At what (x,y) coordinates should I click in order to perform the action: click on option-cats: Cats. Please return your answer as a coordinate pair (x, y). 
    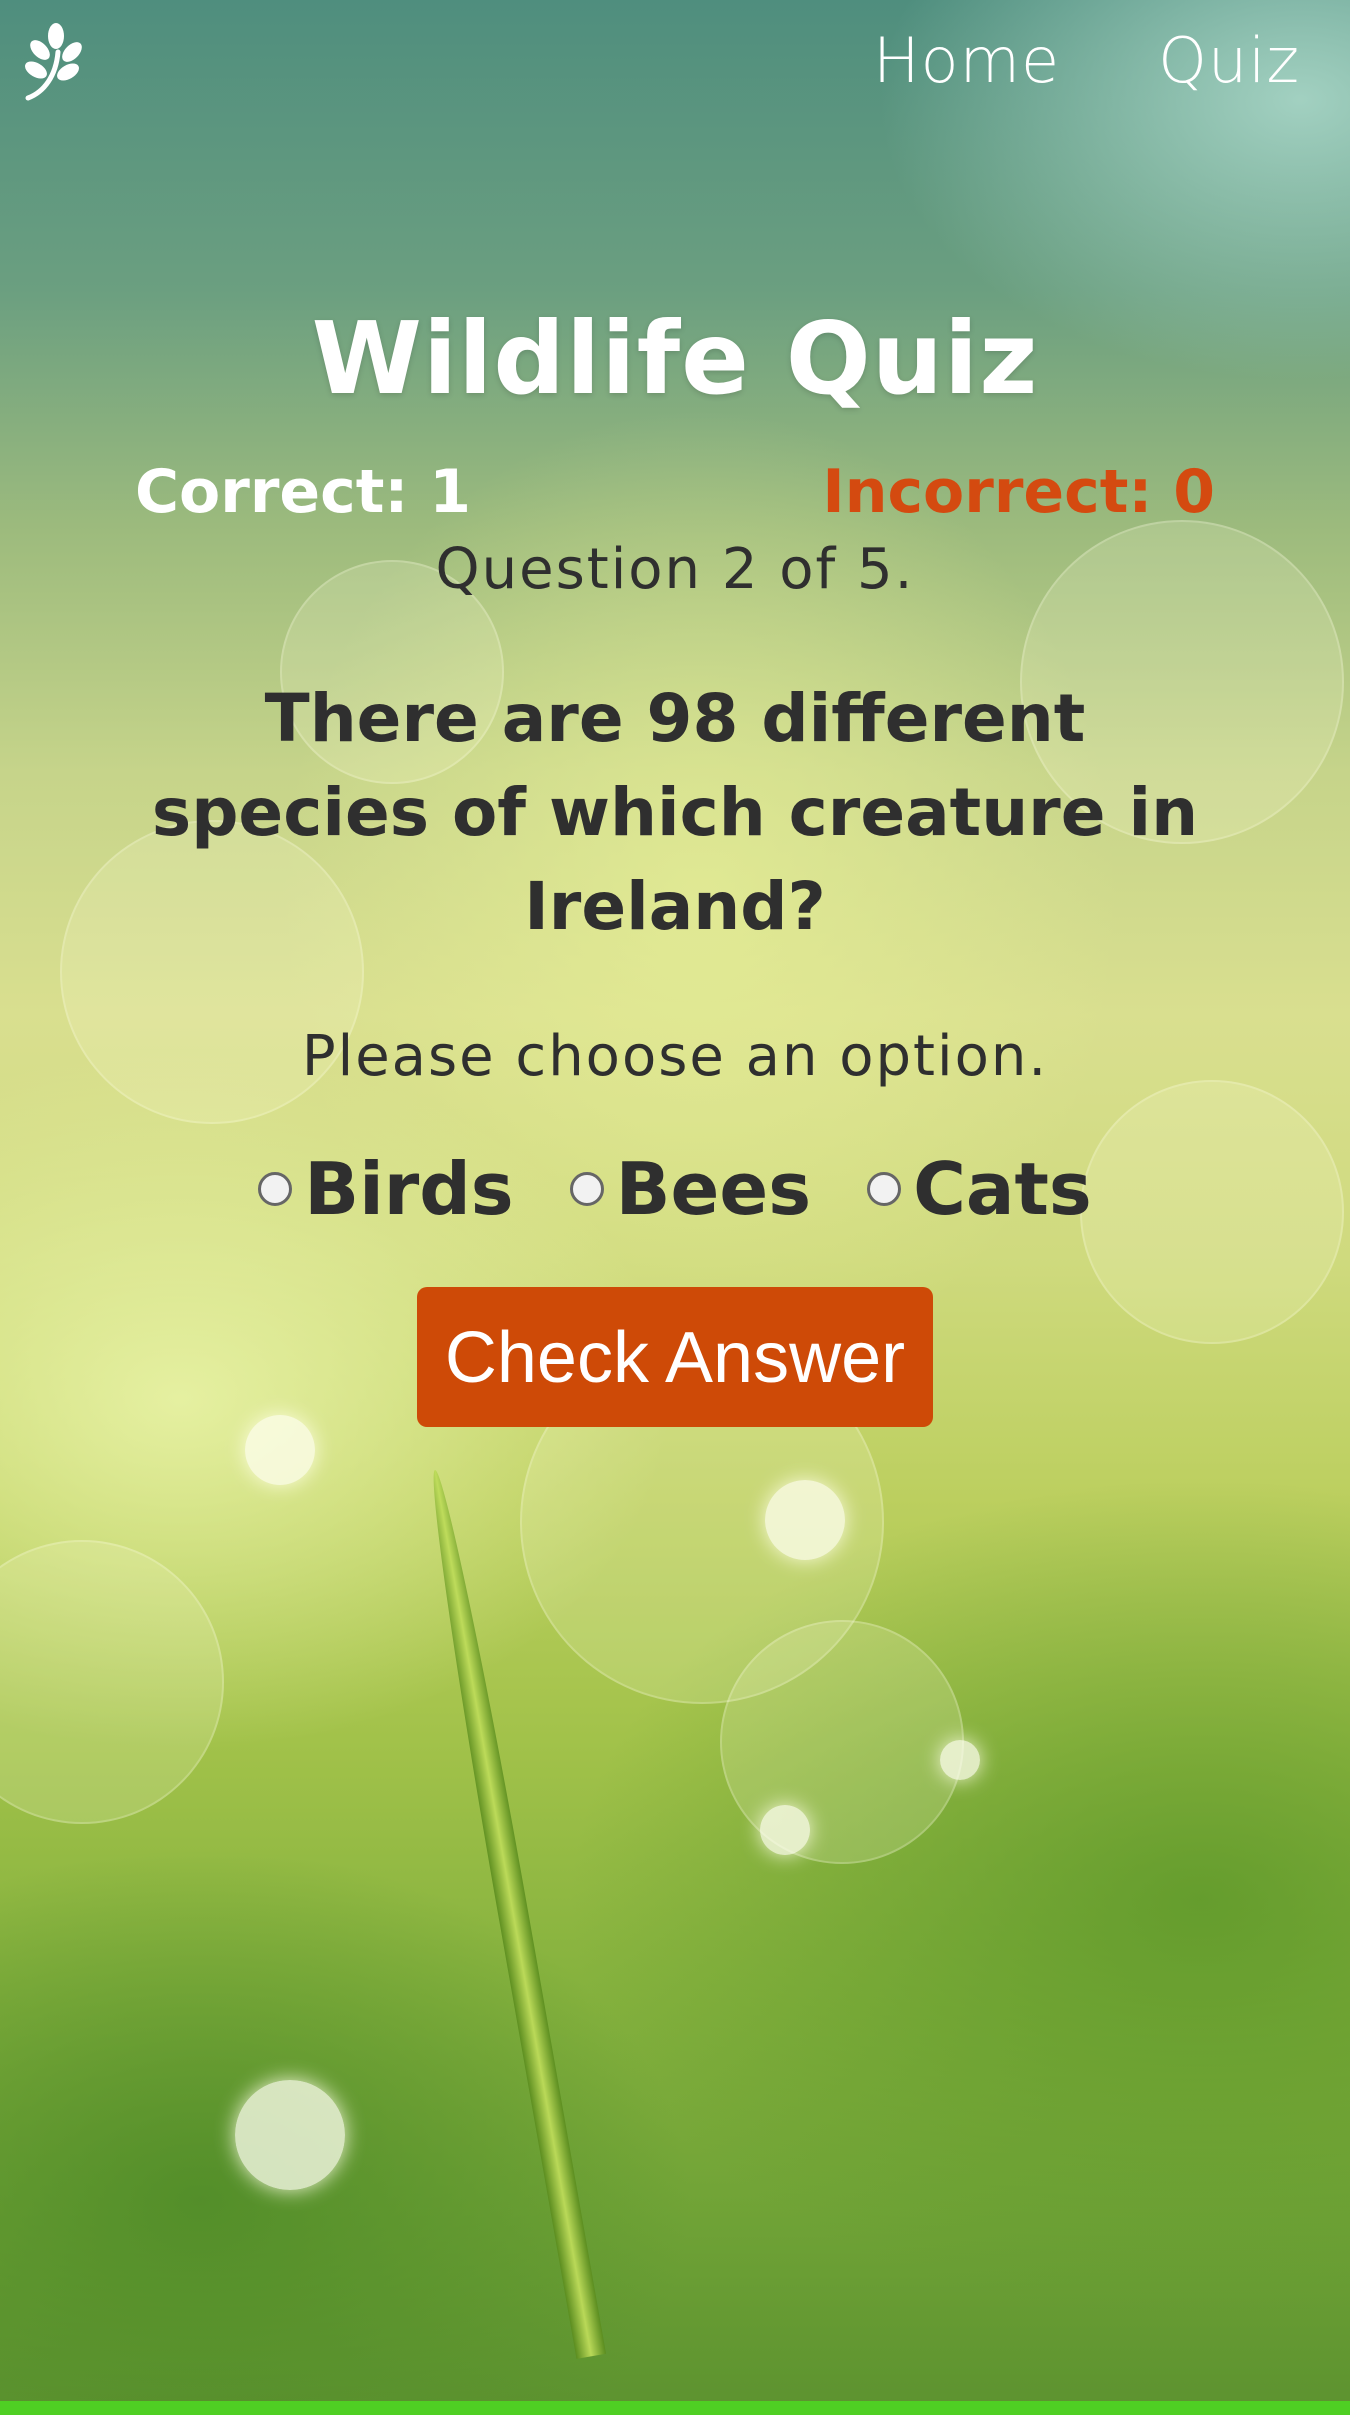
    Looking at the image, I should click on (979, 1189).